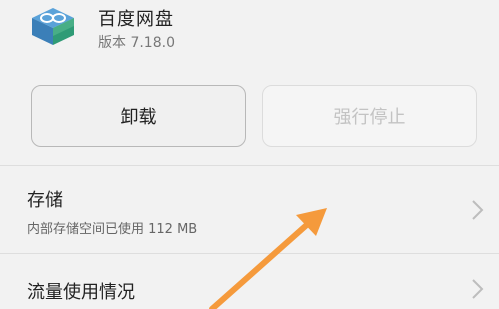 The width and height of the screenshot is (499, 309). Describe the element at coordinates (369, 116) in the screenshot. I see `force-stop-button: 强行停止` at that location.